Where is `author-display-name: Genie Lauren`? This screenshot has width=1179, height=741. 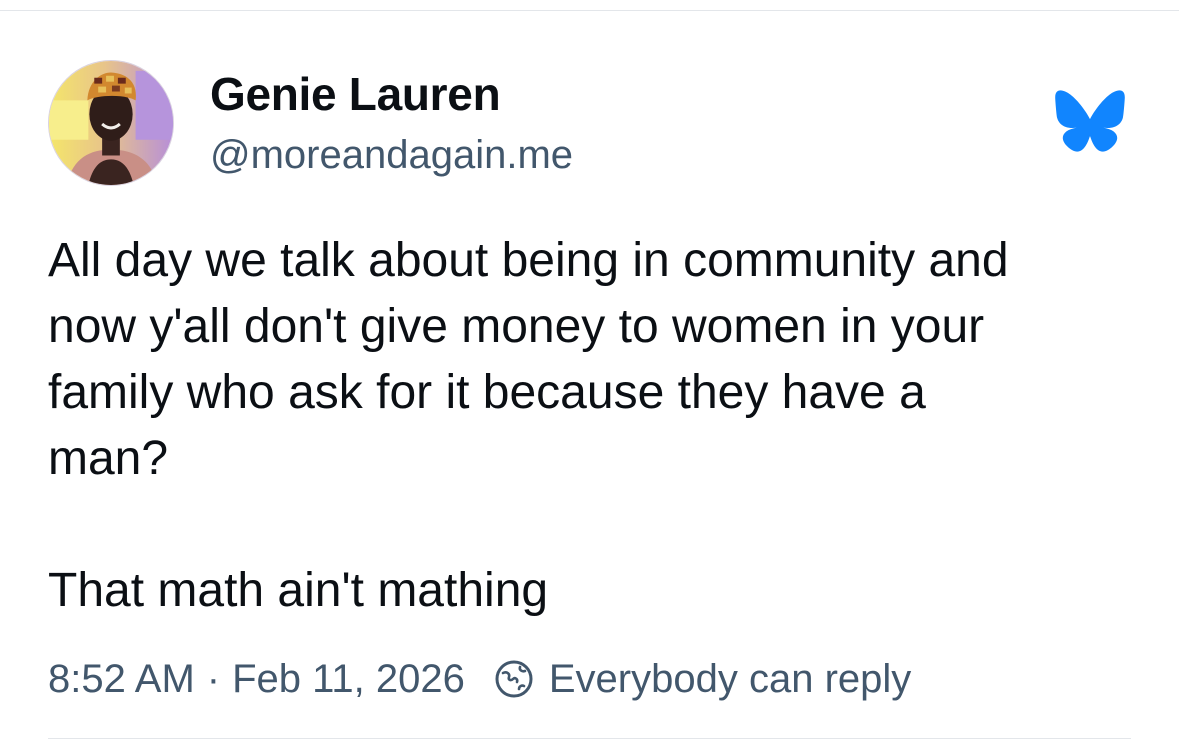
author-display-name: Genie Lauren is located at coordinates (355, 94).